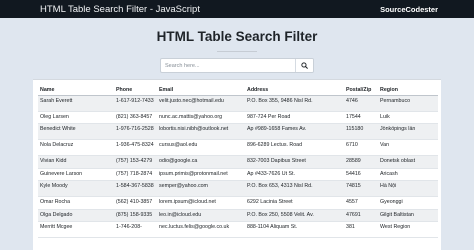 The image size is (474, 250). Describe the element at coordinates (361, 229) in the screenshot. I see `cell-postal: 381` at that location.